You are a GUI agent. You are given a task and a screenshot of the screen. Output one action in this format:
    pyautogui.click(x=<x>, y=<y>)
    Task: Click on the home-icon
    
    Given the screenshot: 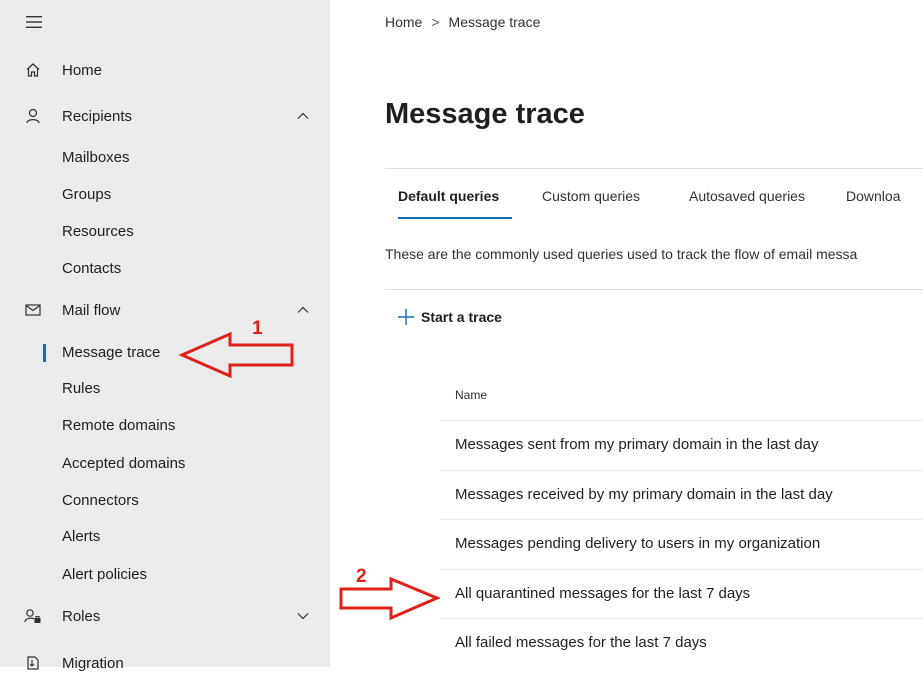 What is the action you would take?
    pyautogui.click(x=33, y=70)
    